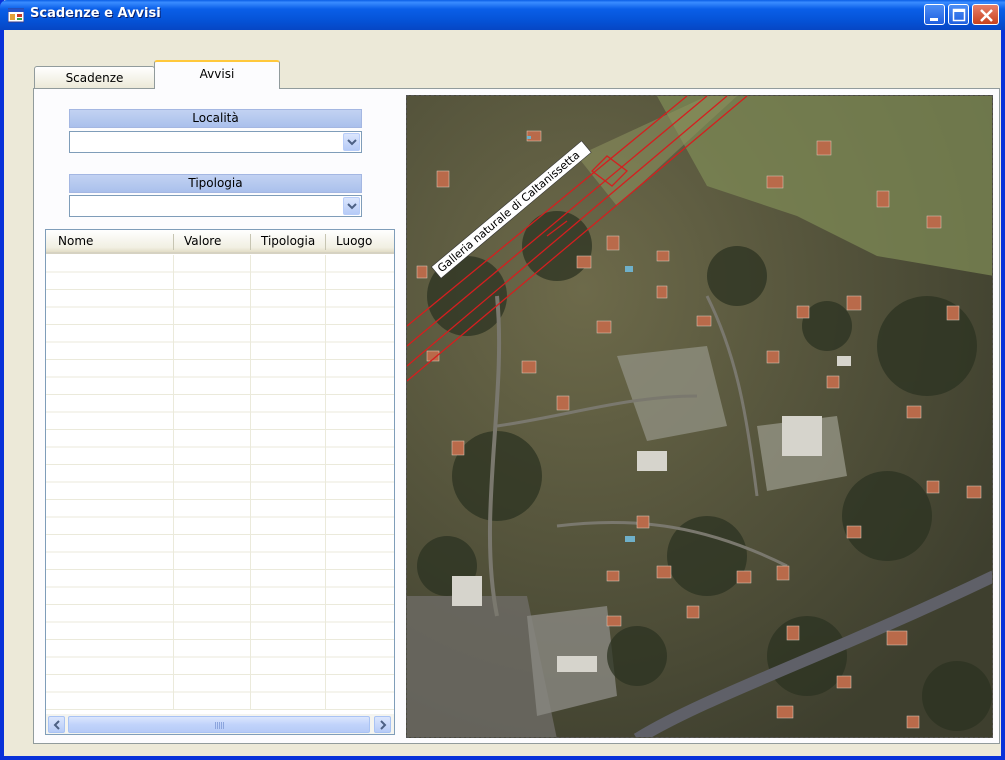 The width and height of the screenshot is (1005, 760). Describe the element at coordinates (16, 15) in the screenshot. I see `app-icon` at that location.